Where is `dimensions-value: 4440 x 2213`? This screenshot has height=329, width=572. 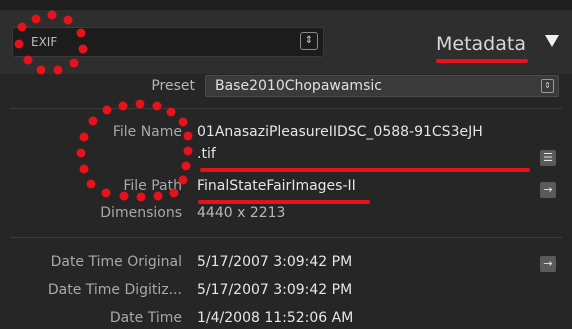 dimensions-value: 4440 x 2213 is located at coordinates (241, 213).